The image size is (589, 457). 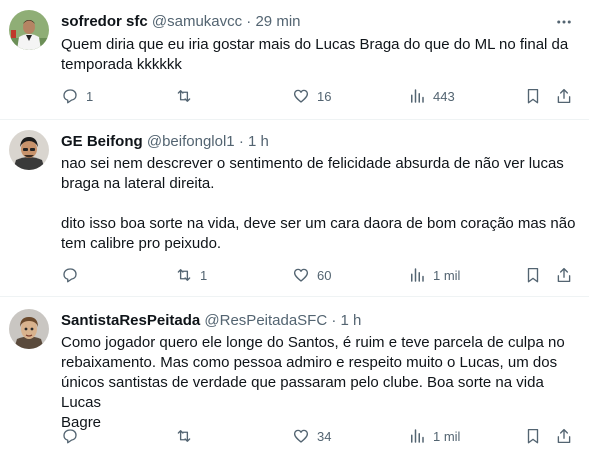 I want to click on tweet-actions: 1 16 443, so click(x=321, y=96).